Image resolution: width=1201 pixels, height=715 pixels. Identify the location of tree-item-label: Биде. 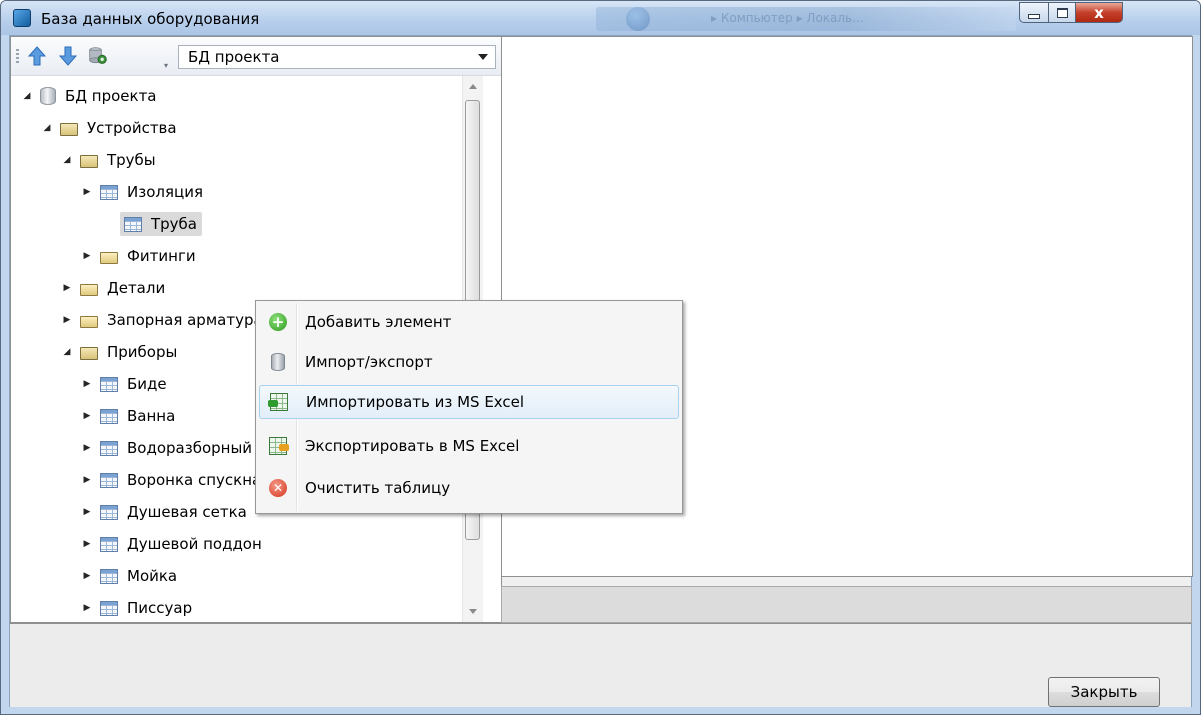
(147, 384).